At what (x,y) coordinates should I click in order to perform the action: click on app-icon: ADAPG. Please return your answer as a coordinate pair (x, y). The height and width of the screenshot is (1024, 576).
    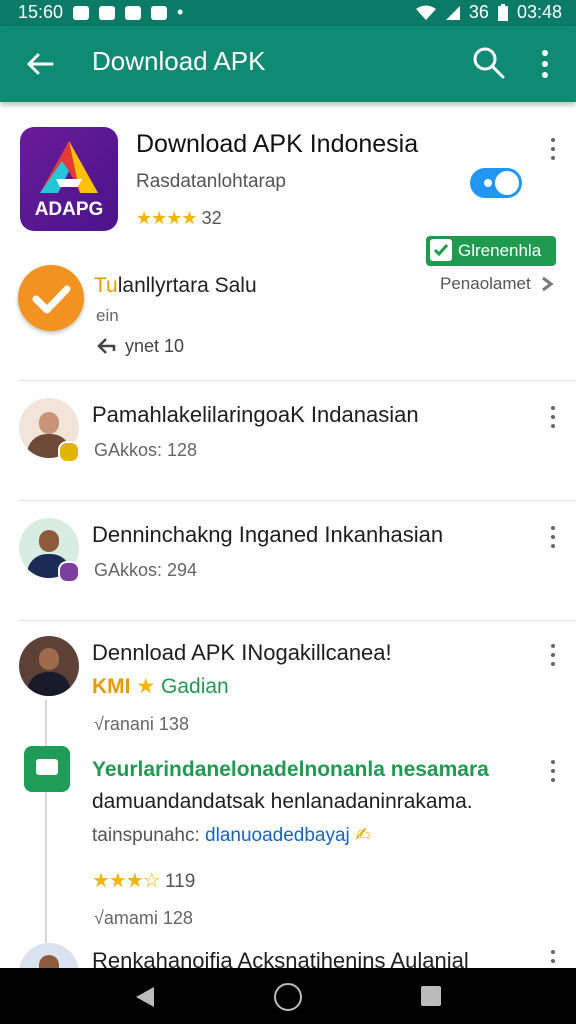
    Looking at the image, I should click on (69, 179).